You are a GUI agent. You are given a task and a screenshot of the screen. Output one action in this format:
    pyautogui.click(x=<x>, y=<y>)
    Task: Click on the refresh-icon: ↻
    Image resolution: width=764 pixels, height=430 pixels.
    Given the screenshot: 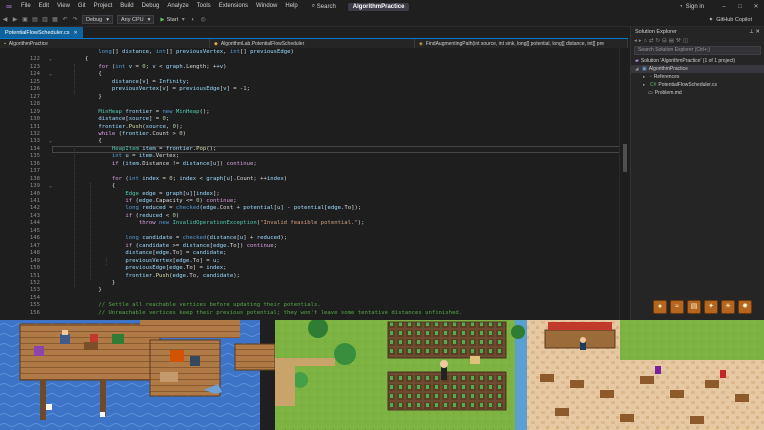 What is the action you would take?
    pyautogui.click(x=657, y=41)
    